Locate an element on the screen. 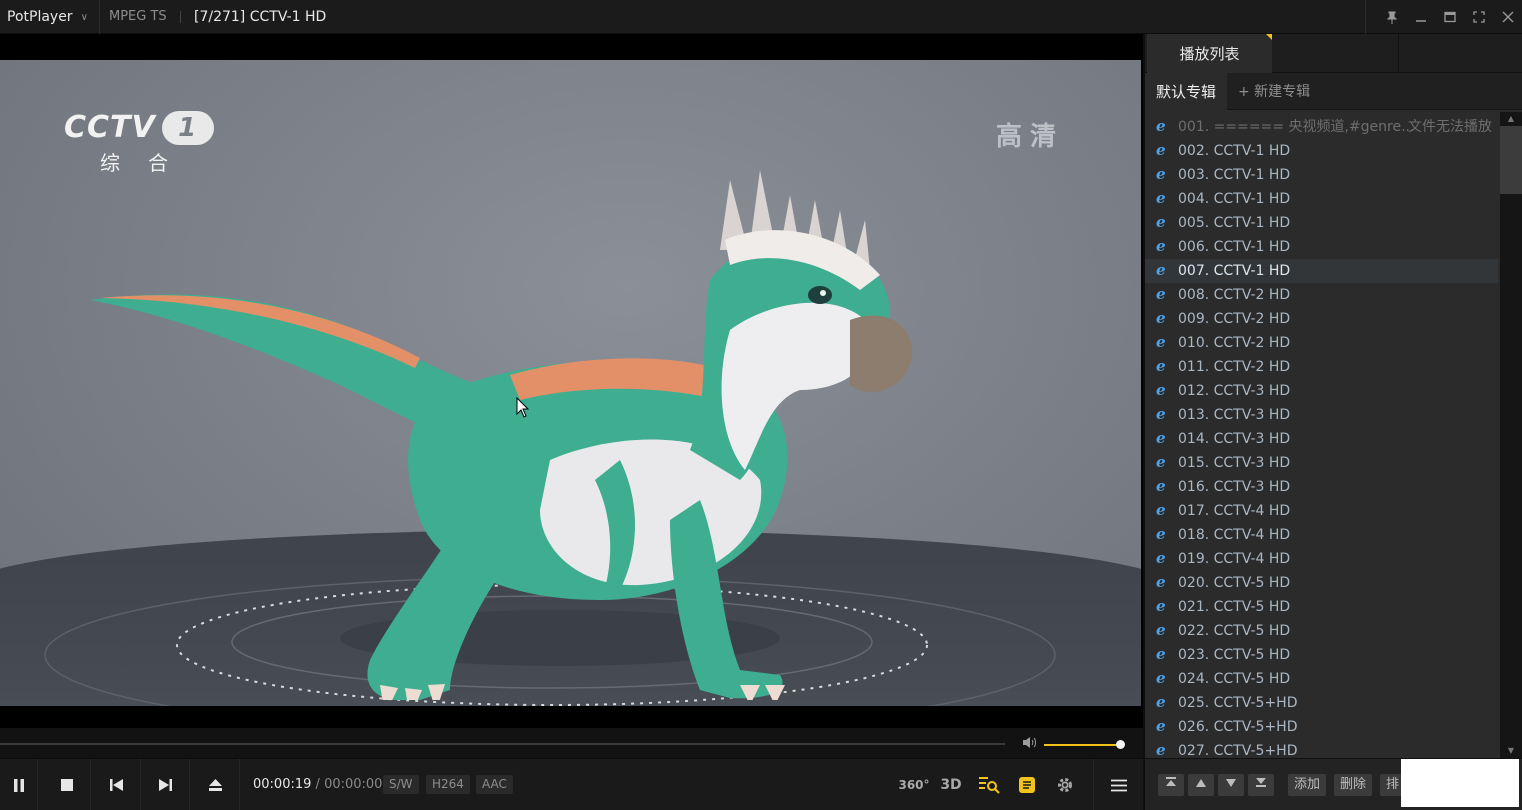  scrollbar-thumb is located at coordinates (1511, 160).